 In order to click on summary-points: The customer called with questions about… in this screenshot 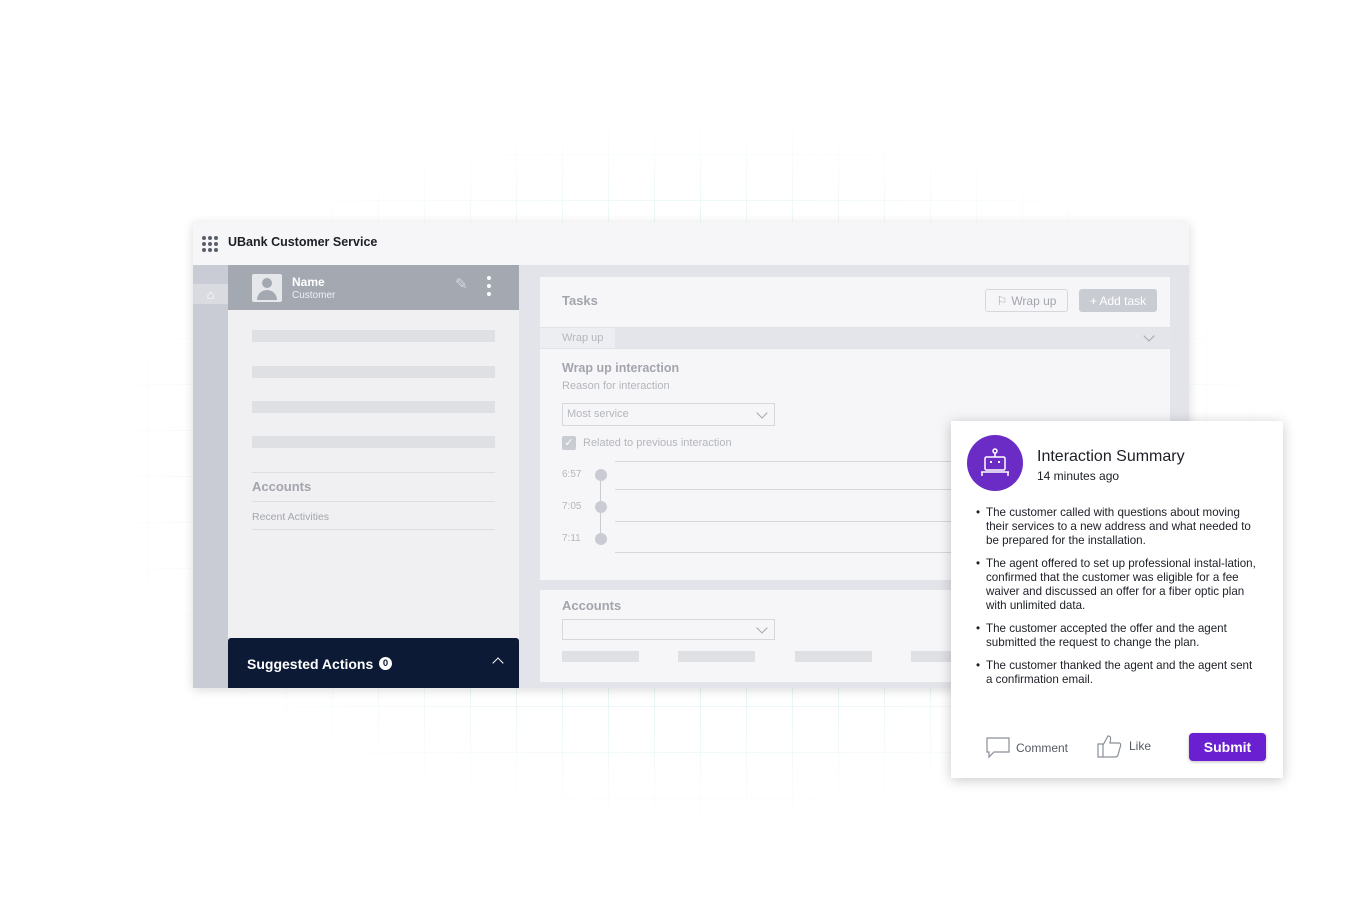, I will do `click(1118, 601)`.